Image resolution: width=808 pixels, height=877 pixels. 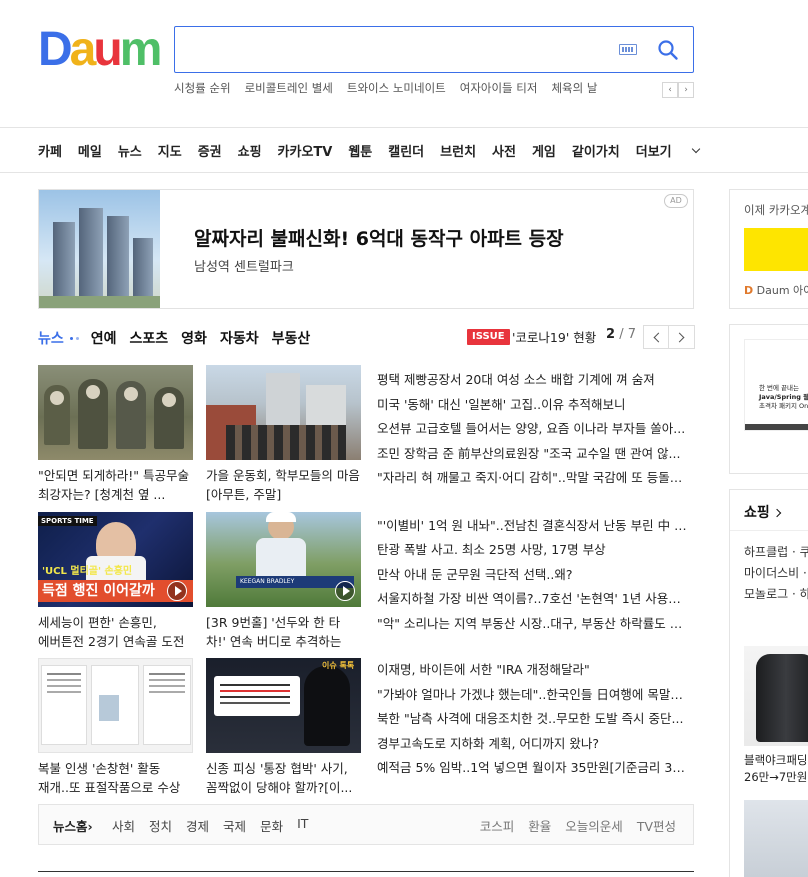 What do you see at coordinates (534, 746) in the screenshot?
I see `headline-item: 경부고속도로 지하화 계획, 어디까지 왔나?` at bounding box center [534, 746].